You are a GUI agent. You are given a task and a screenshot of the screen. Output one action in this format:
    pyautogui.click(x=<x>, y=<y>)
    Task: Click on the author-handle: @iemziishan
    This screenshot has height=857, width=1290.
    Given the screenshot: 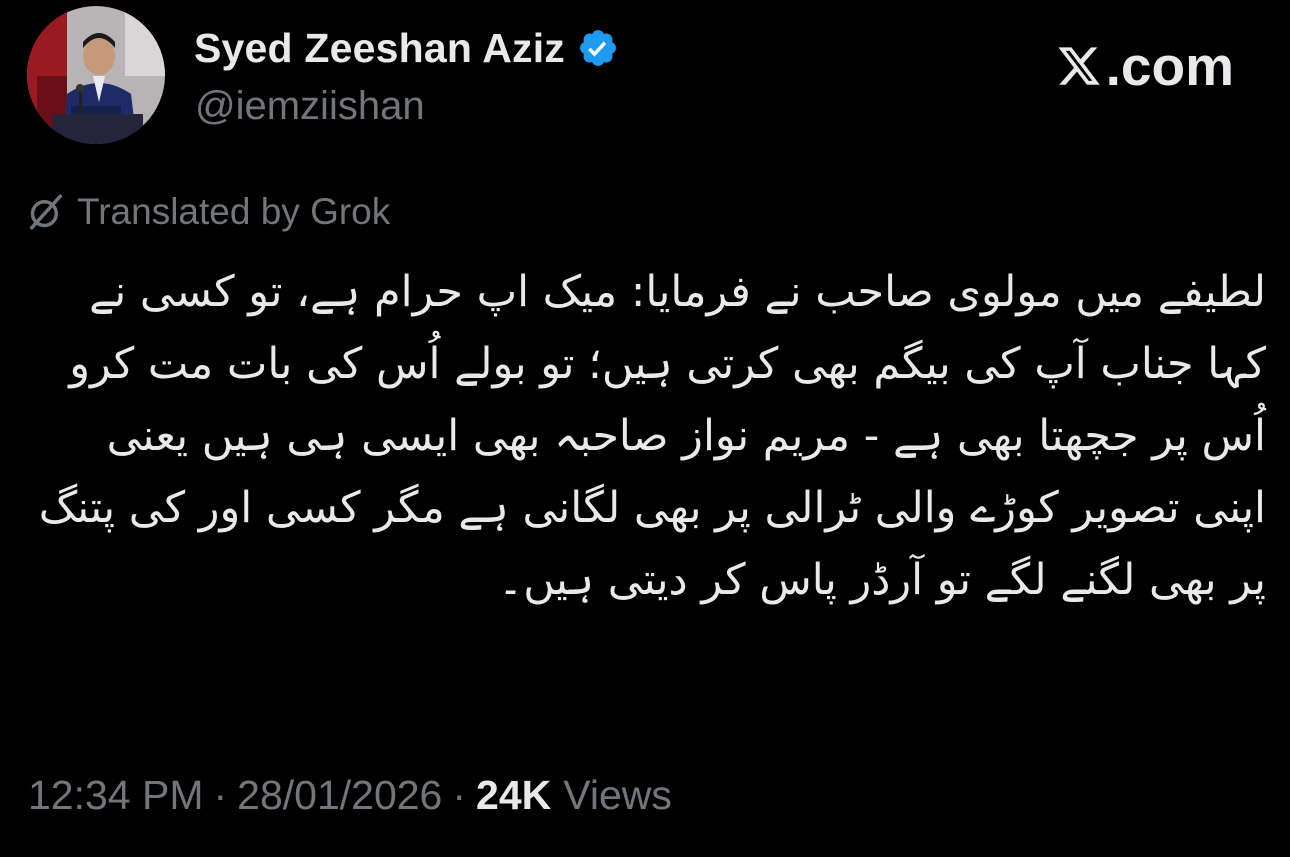 What is the action you would take?
    pyautogui.click(x=310, y=106)
    